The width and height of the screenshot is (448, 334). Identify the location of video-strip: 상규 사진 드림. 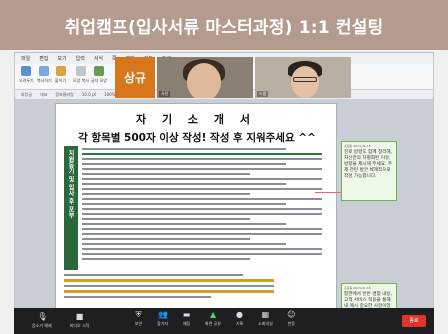
(233, 77).